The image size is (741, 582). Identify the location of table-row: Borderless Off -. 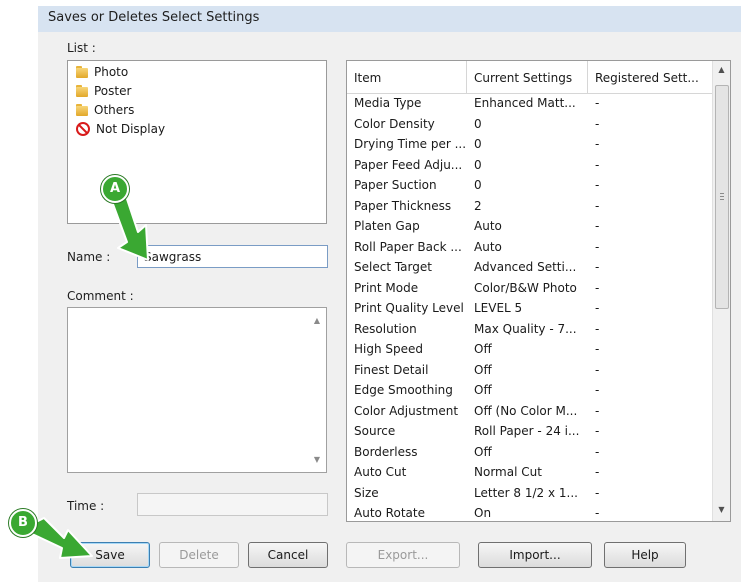
(530, 452).